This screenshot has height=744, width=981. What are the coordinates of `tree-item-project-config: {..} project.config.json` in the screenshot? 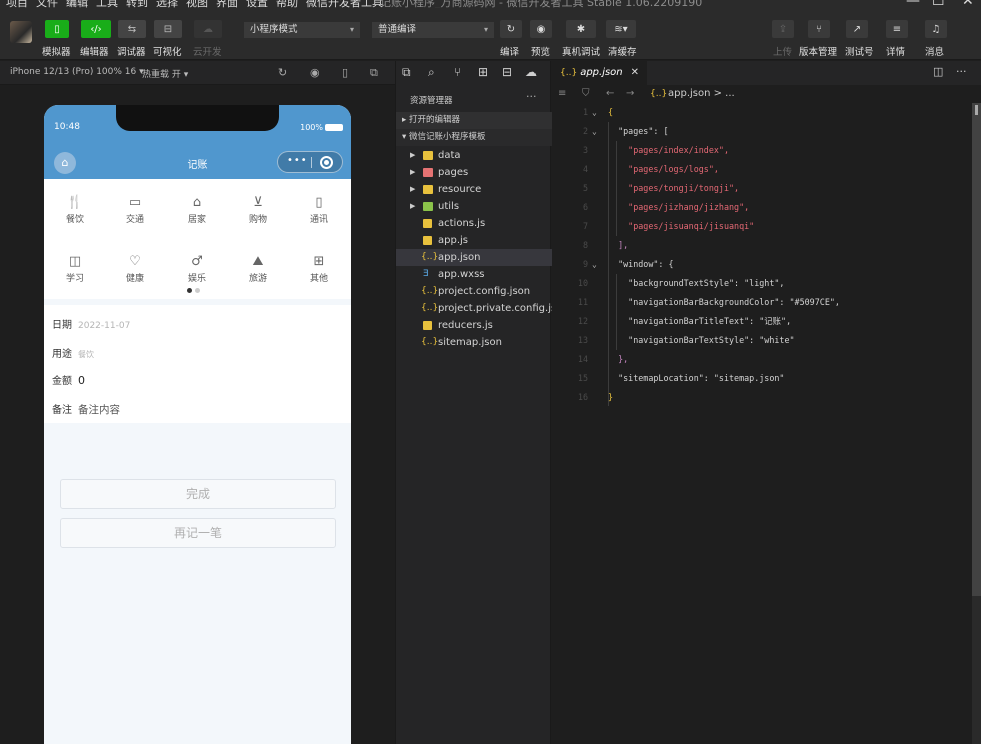 It's located at (474, 291).